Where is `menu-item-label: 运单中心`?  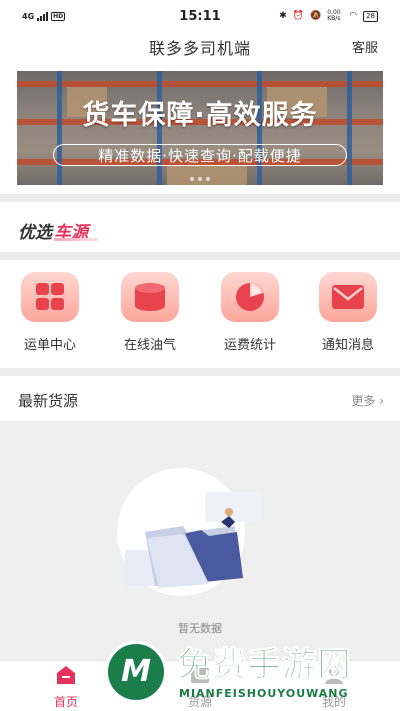
menu-item-label: 运单中心 is located at coordinates (49, 345).